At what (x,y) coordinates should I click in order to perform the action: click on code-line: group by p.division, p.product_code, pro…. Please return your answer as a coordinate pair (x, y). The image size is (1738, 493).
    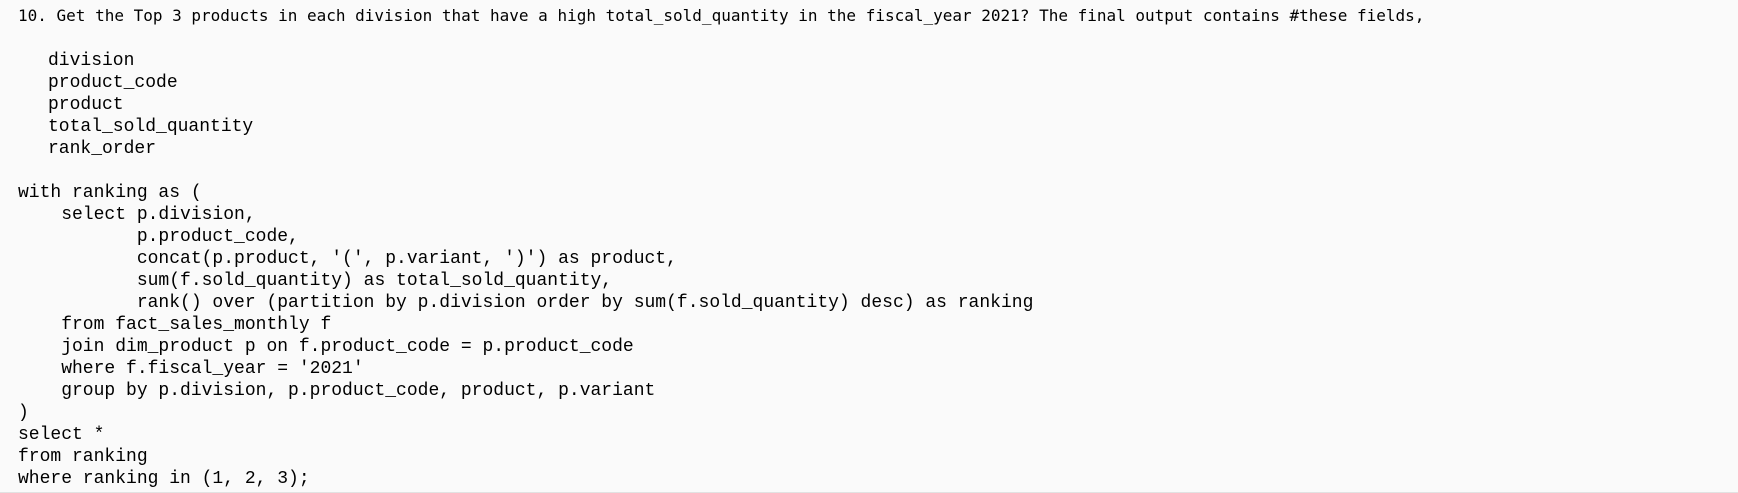
    Looking at the image, I should click on (337, 391).